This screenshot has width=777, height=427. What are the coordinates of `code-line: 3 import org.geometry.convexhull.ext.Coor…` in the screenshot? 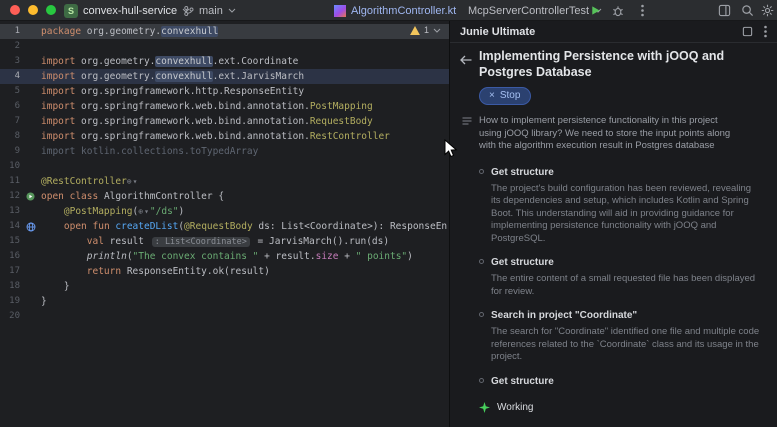 It's located at (224, 61).